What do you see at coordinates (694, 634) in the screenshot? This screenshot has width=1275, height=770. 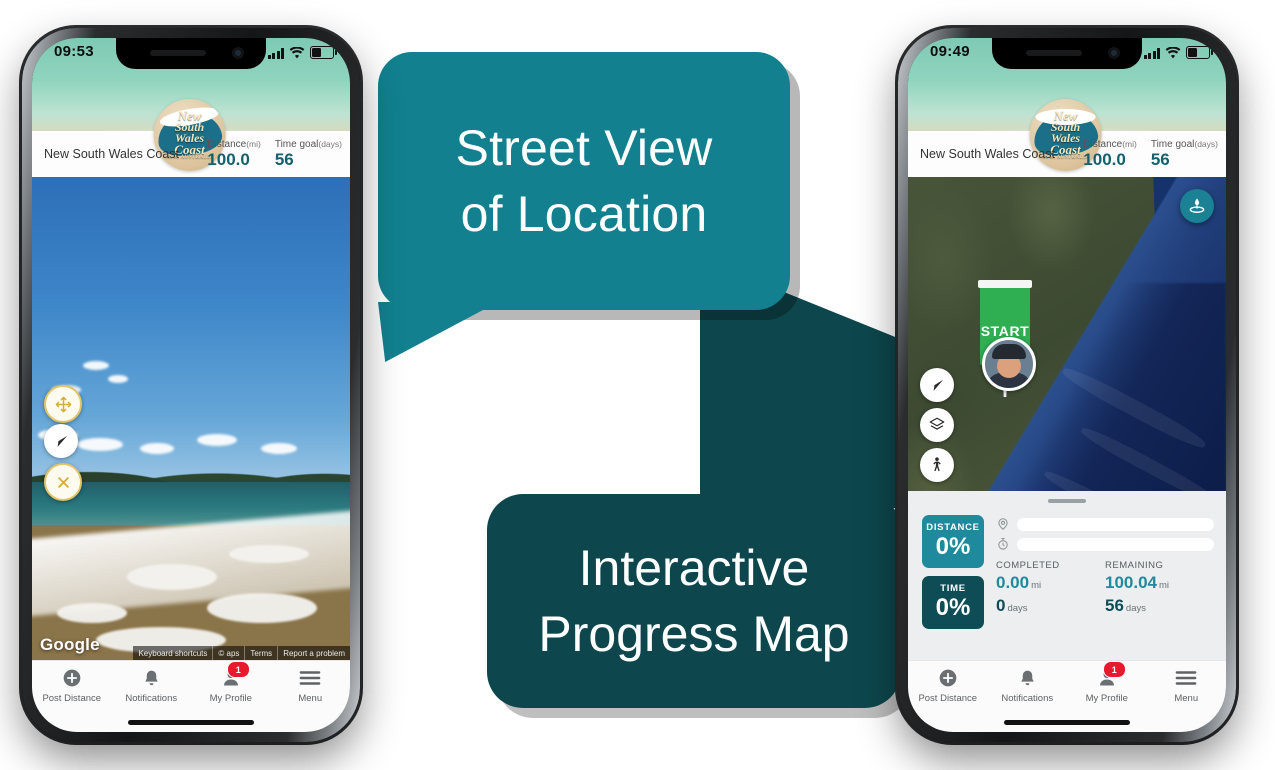 I see `callout-progress-map-line2: Progress Map` at bounding box center [694, 634].